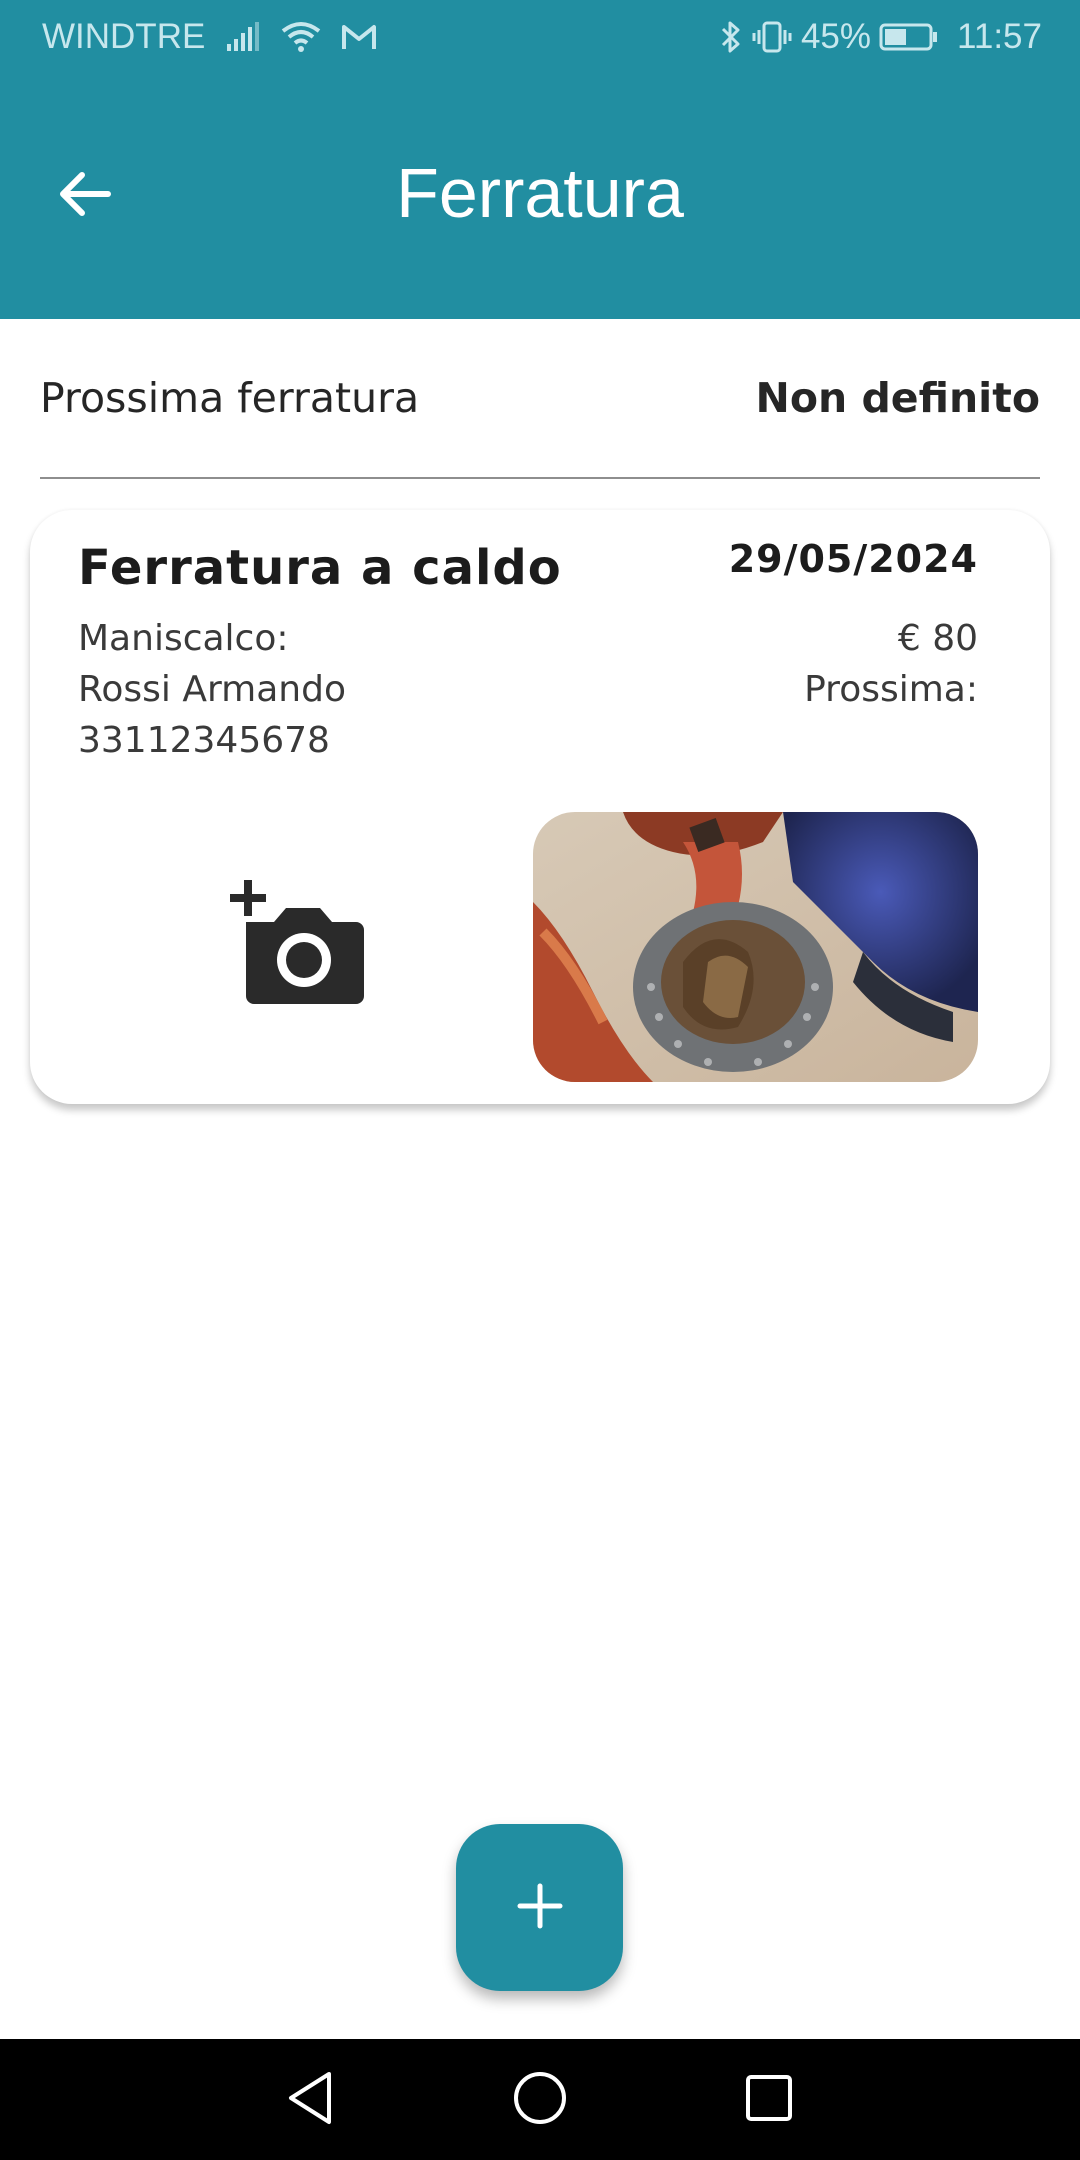  Describe the element at coordinates (212, 689) in the screenshot. I see `farrier-name: Rossi Armando` at that location.